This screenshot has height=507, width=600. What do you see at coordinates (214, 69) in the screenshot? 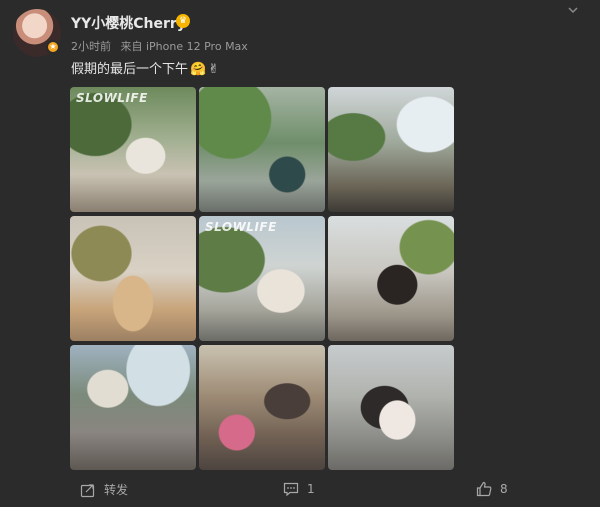
I see `victory-hand-emoji-icon: ✌` at bounding box center [214, 69].